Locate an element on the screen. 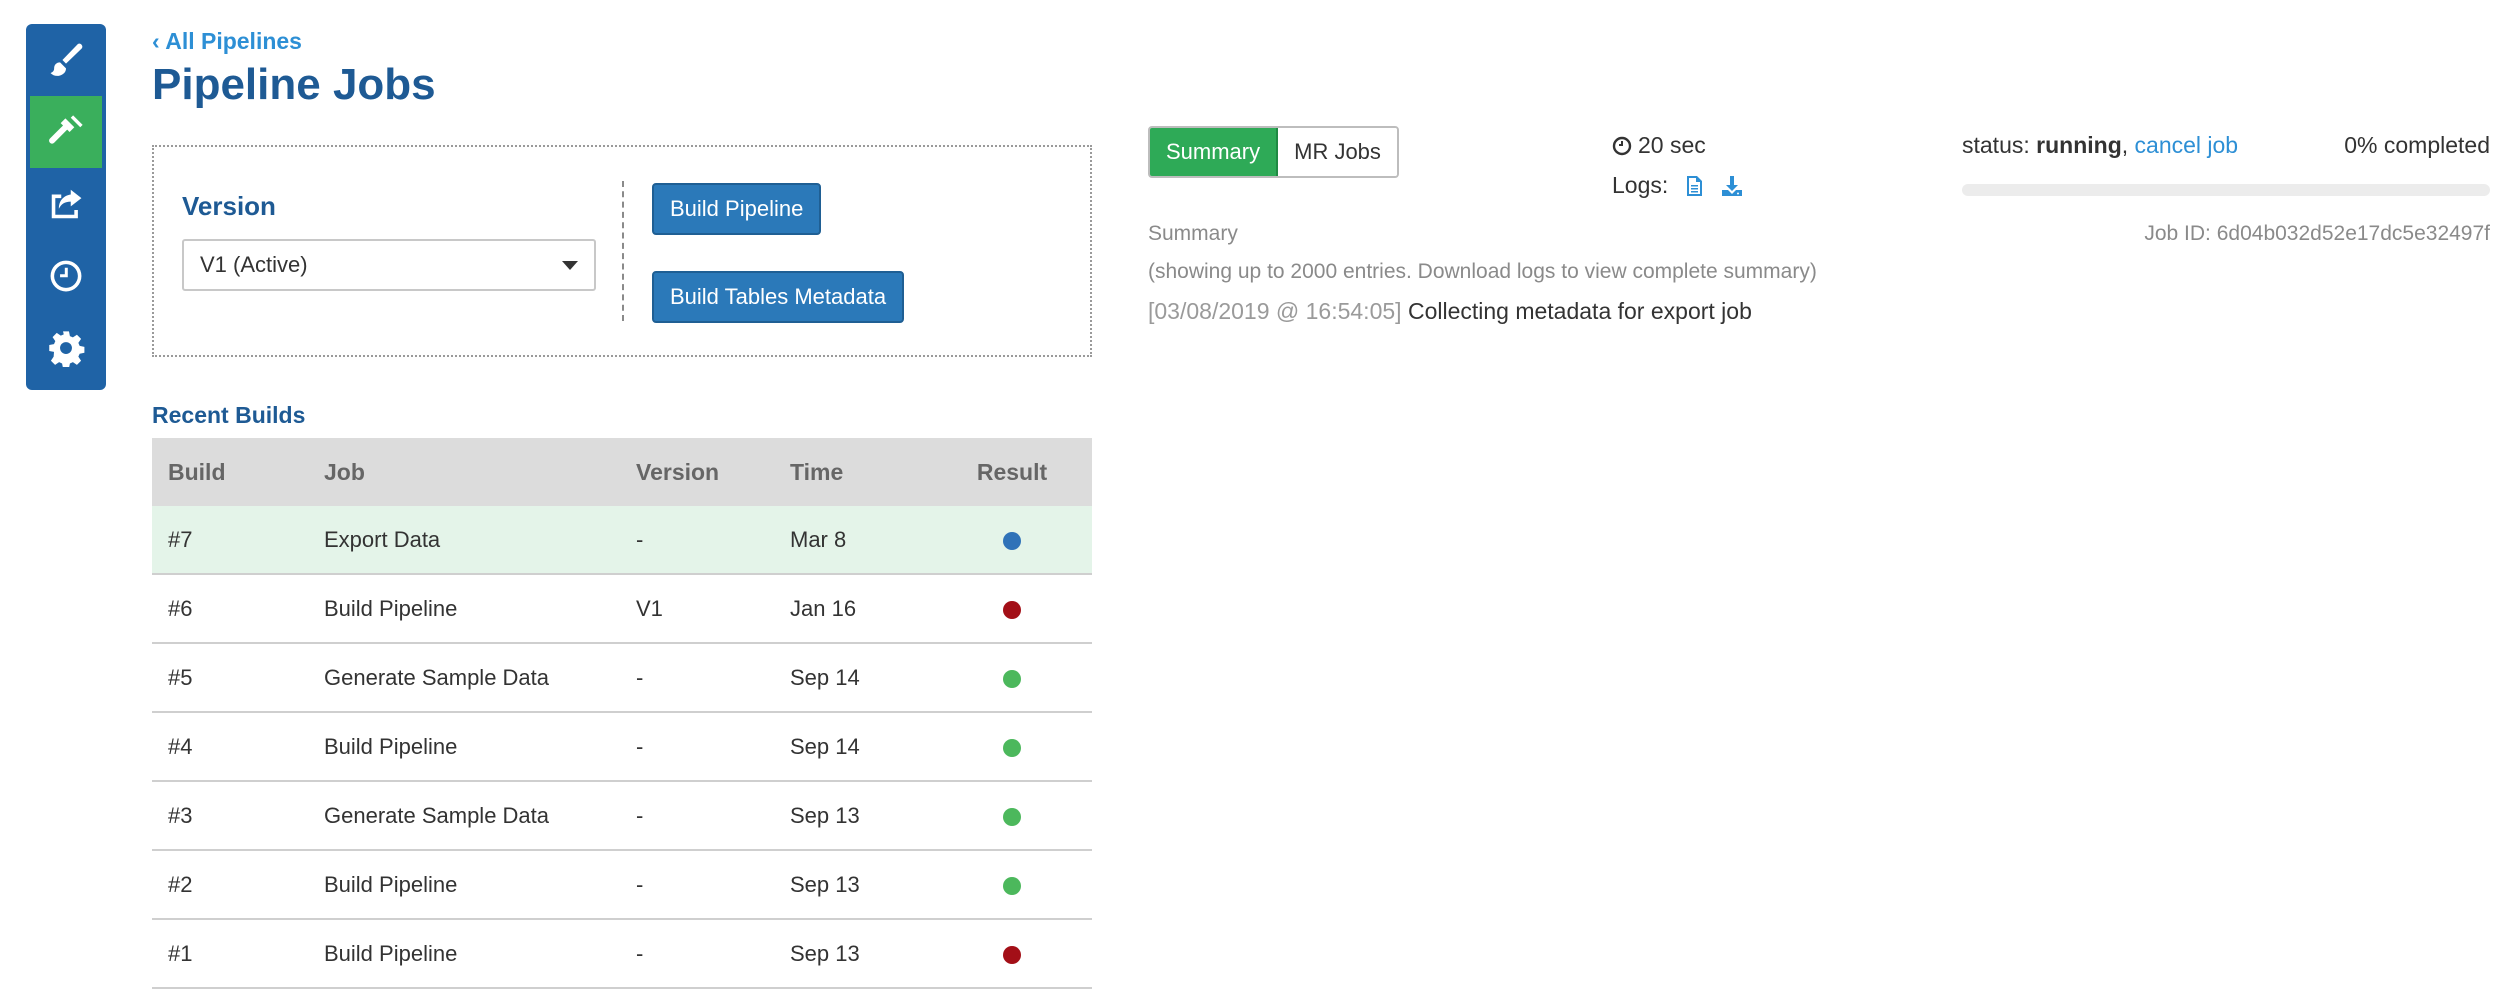  cell-build: #2 is located at coordinates (230, 885).